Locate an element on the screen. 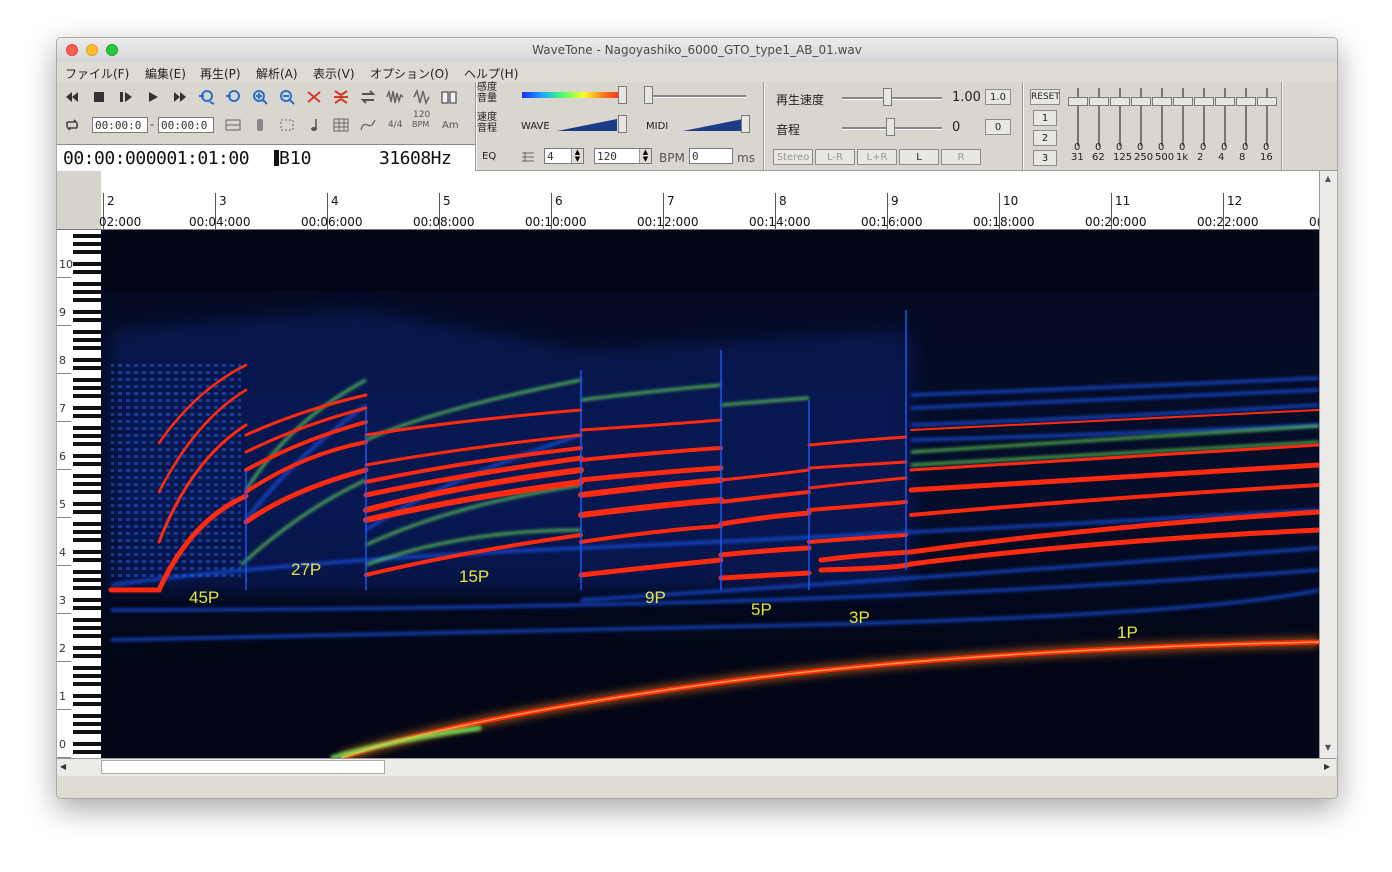 The image size is (1392, 872). scroll-right-icon: ▶ is located at coordinates (1329, 767).